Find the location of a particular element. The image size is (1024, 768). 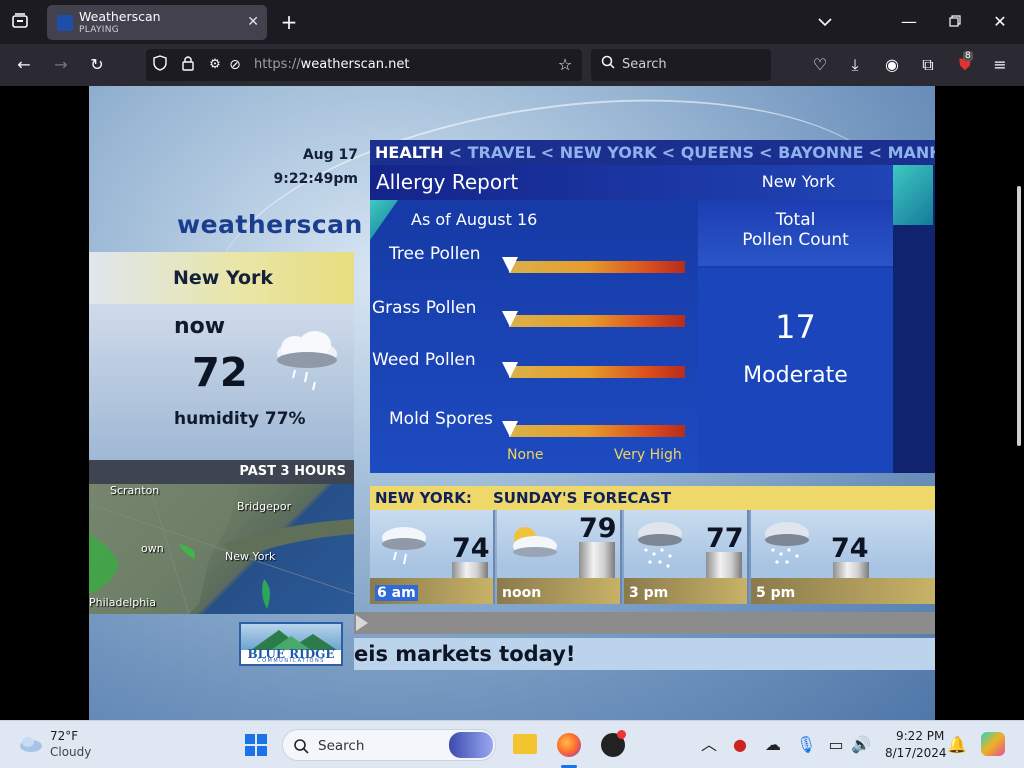

weather-temp: 72°F is located at coordinates (64, 736).